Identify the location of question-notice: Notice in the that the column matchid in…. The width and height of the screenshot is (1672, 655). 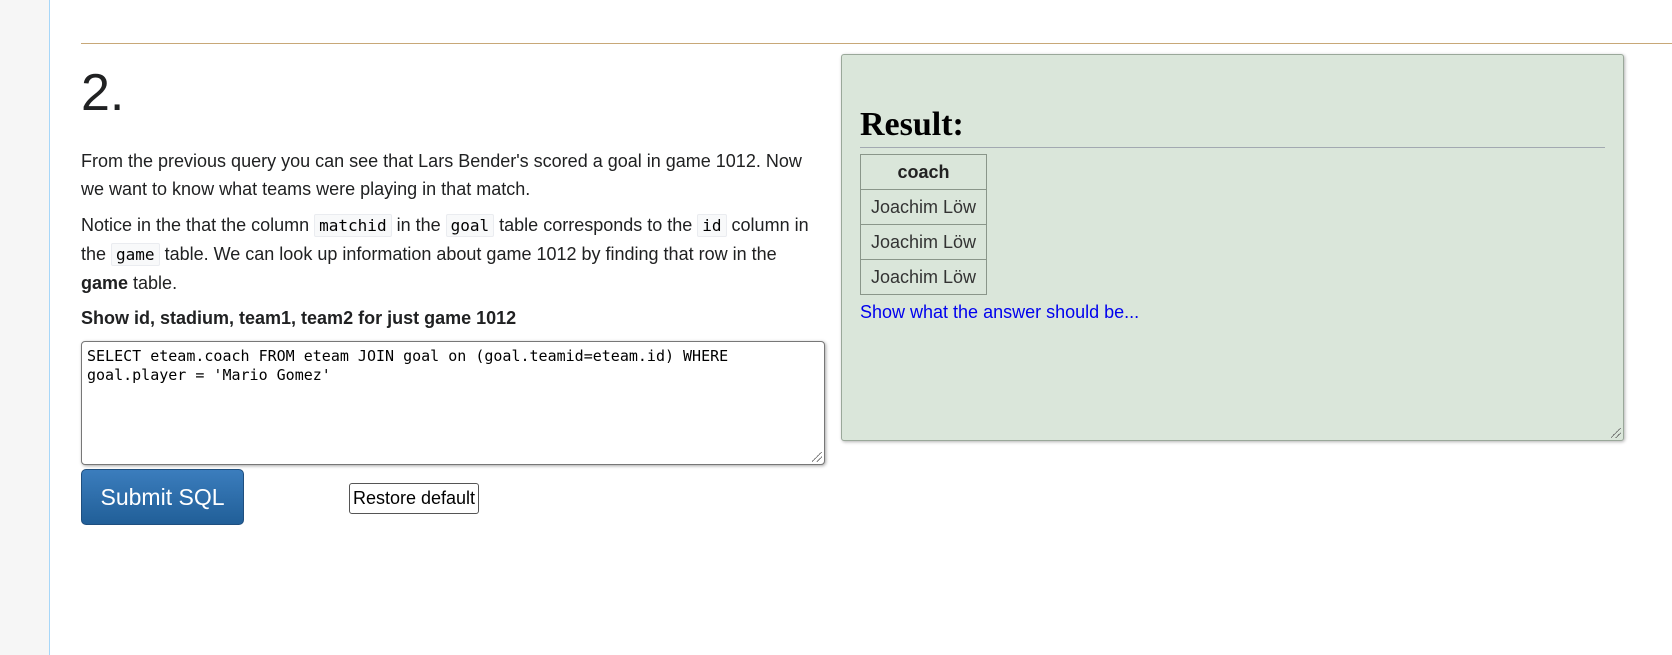
(451, 254).